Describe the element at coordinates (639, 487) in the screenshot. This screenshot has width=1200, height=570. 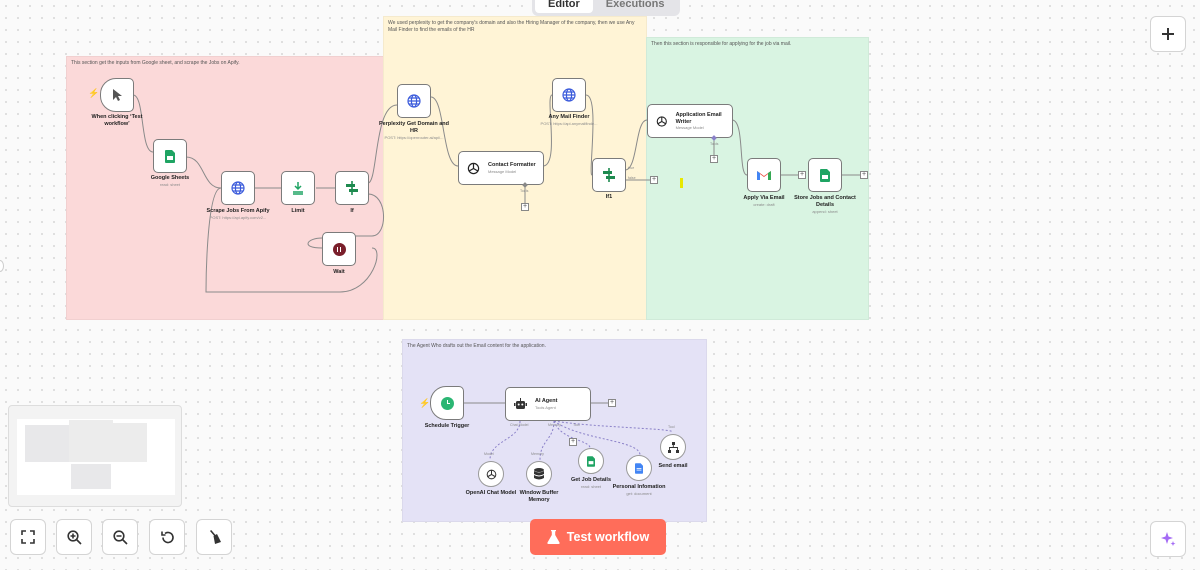
I see `node-label: Personal Infomation` at that location.